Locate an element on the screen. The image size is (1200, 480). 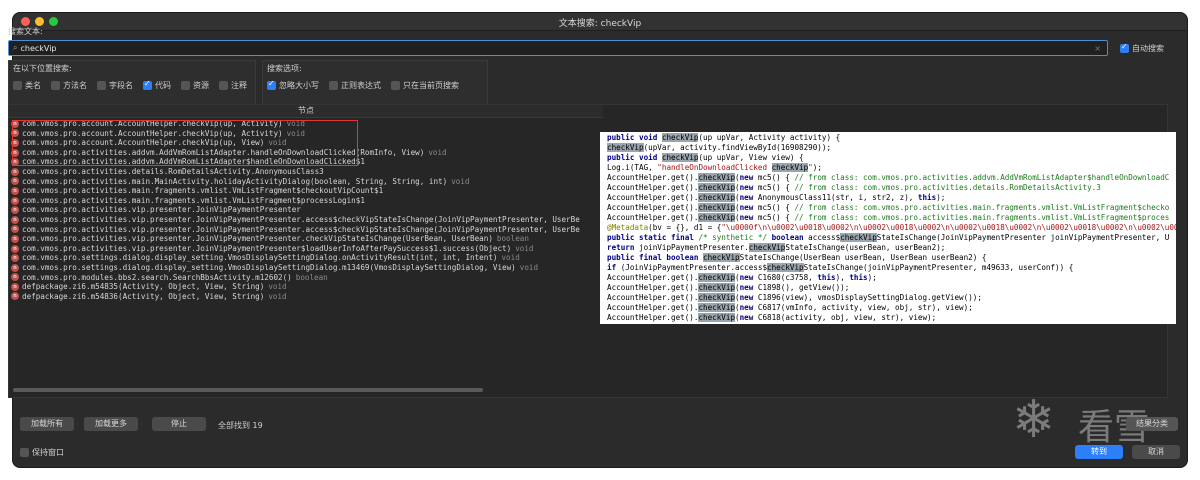
search-options-group: 搜索选项: 忽略大小写 正则表达式 只在当前页搜索 is located at coordinates (375, 83).